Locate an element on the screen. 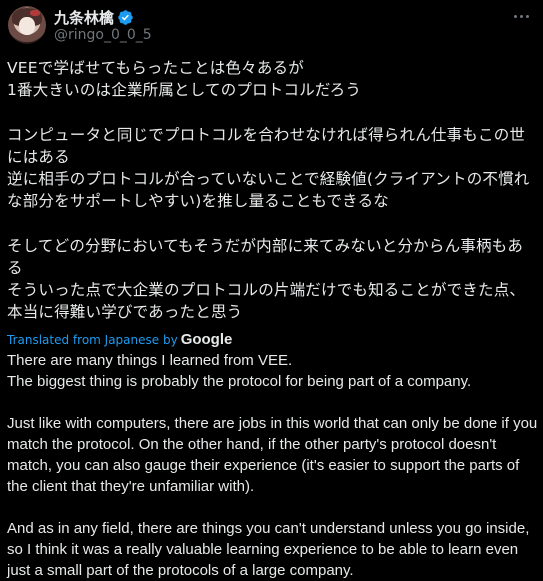  author-name-row: 九条林檎 is located at coordinates (94, 17).